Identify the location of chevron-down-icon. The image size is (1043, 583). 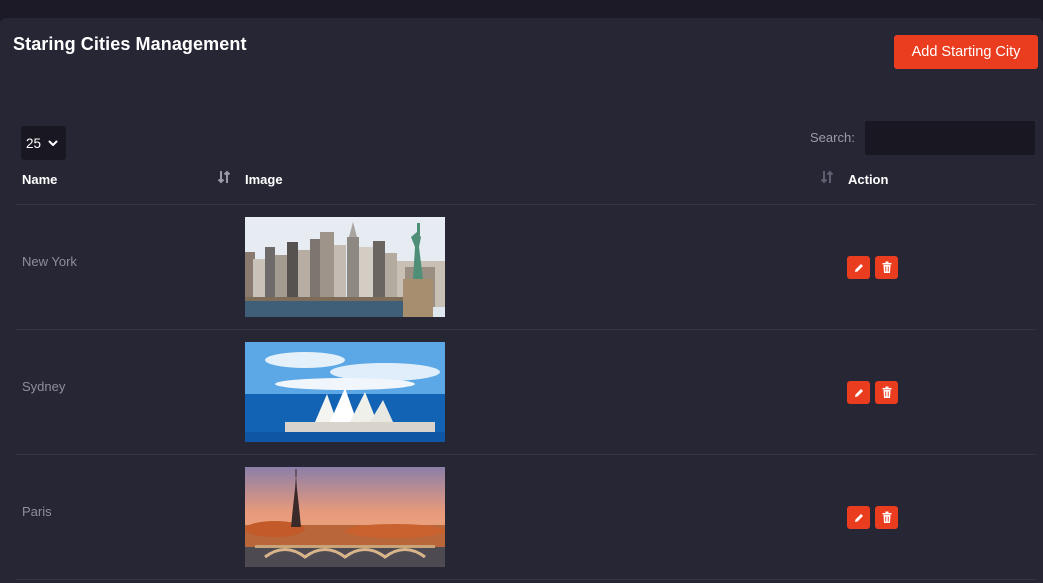
(53, 143).